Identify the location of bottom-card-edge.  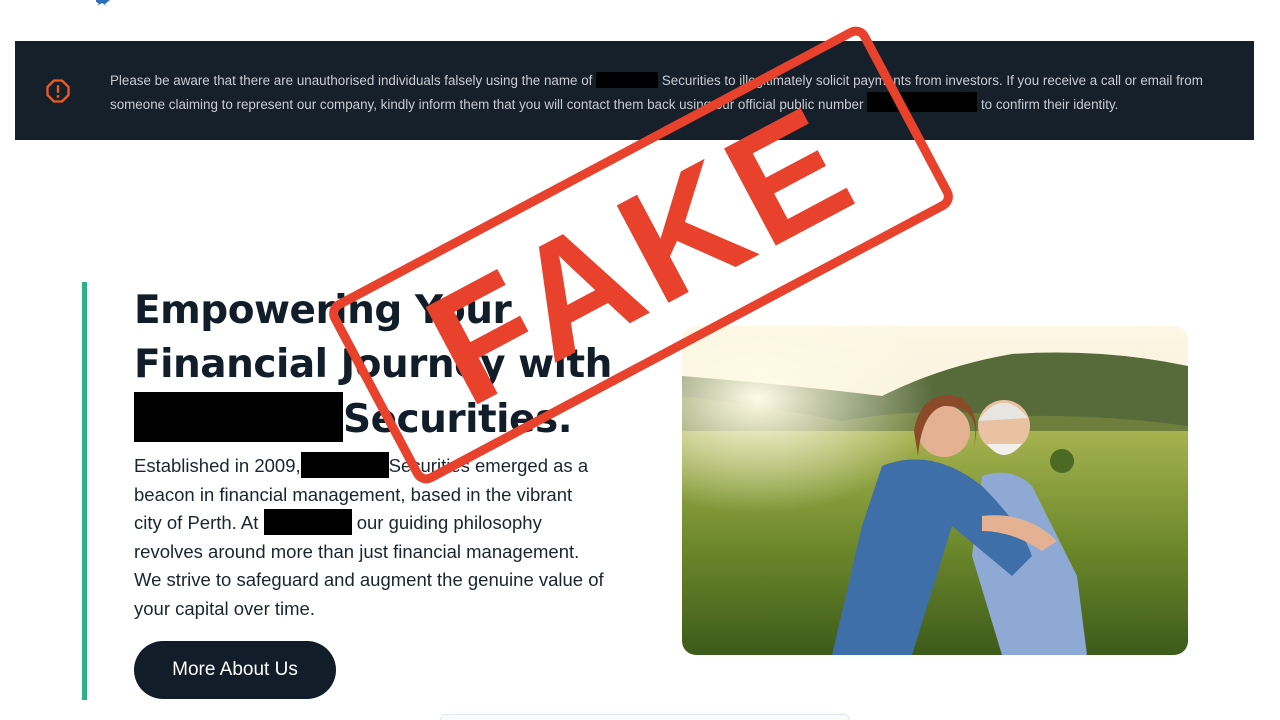
(645, 717).